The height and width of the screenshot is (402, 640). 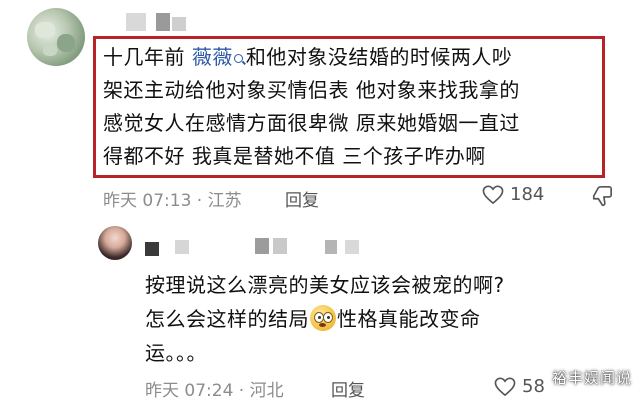 What do you see at coordinates (227, 319) in the screenshot?
I see `comment-text-segment: 怎么会这样的结局` at bounding box center [227, 319].